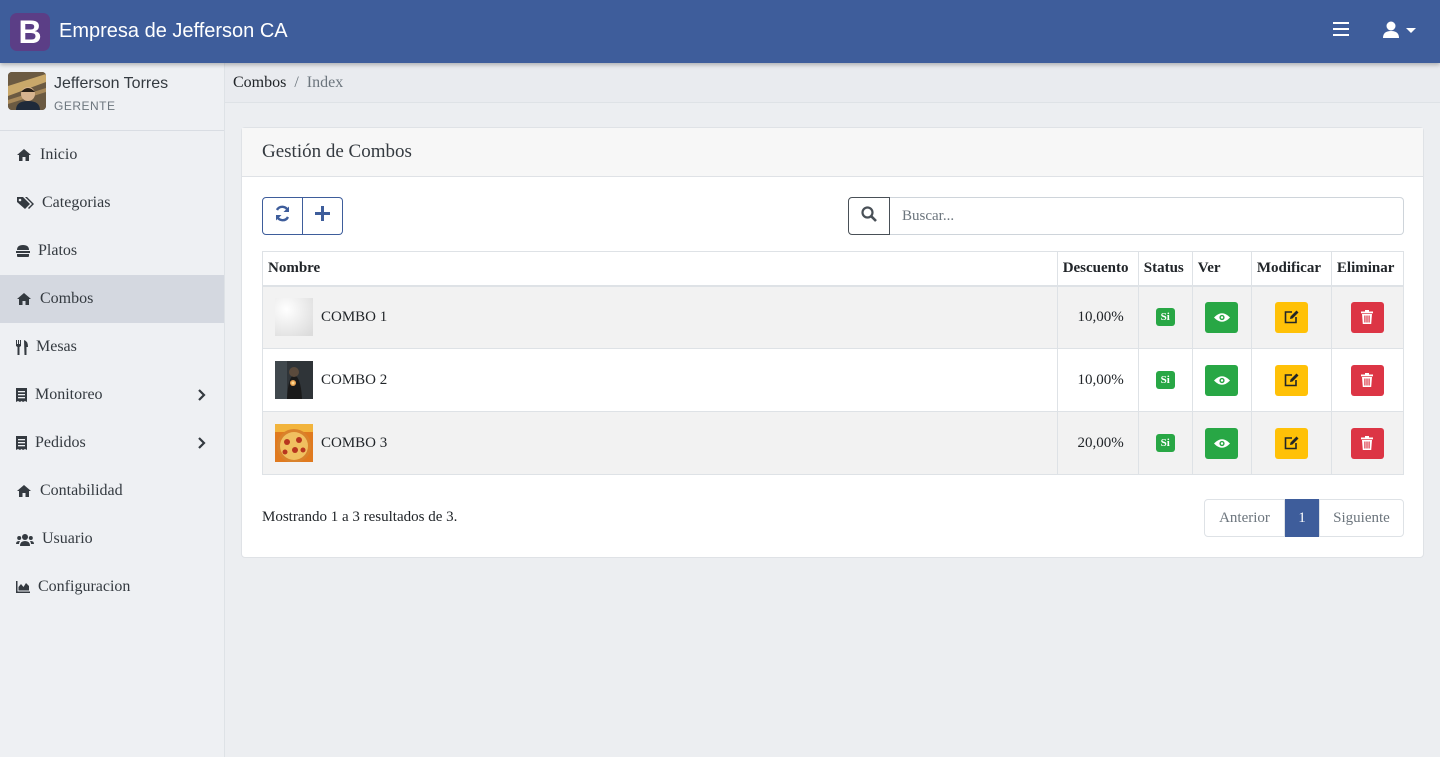 This screenshot has width=1440, height=757. What do you see at coordinates (259, 83) in the screenshot?
I see `breadcrumb-combos: Combos` at bounding box center [259, 83].